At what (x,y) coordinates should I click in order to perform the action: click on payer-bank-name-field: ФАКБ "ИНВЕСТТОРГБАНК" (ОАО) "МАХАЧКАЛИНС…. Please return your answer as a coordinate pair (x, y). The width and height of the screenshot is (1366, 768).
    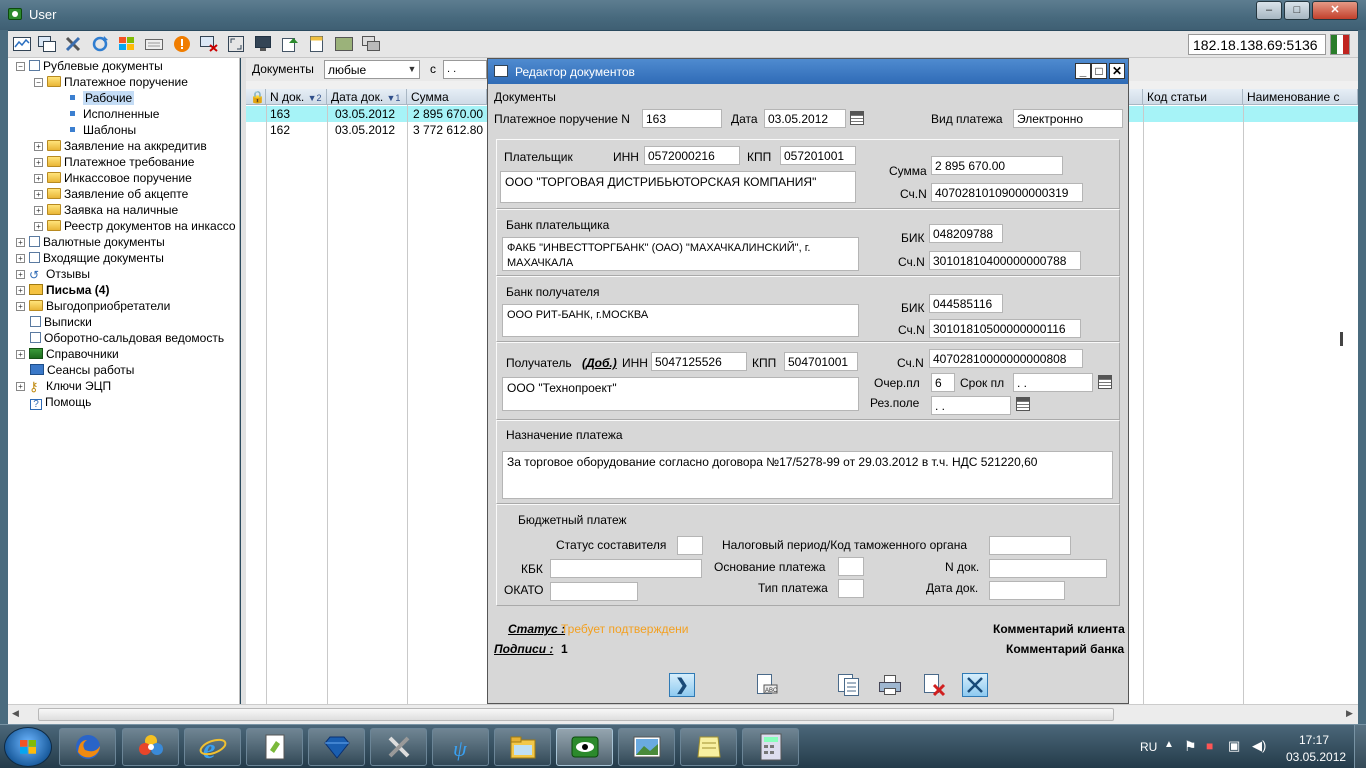
    Looking at the image, I should click on (680, 254).